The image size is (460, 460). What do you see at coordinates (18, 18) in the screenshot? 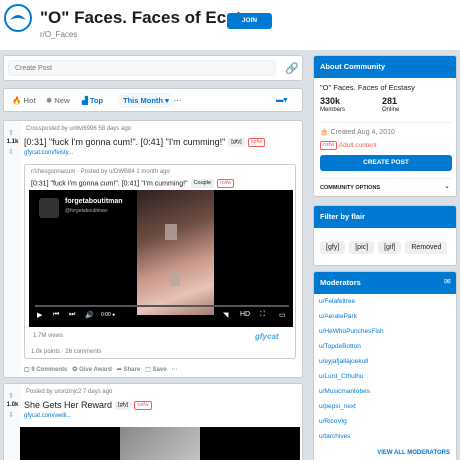
I see `subreddit-logo-icon` at bounding box center [18, 18].